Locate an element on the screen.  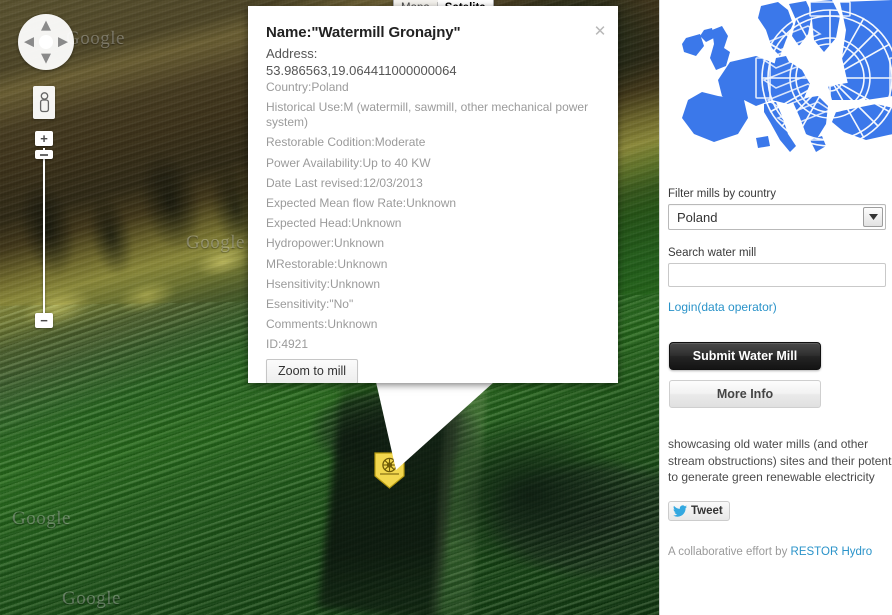
field-expected-head: Expected Head:Unknown is located at coordinates (334, 223).